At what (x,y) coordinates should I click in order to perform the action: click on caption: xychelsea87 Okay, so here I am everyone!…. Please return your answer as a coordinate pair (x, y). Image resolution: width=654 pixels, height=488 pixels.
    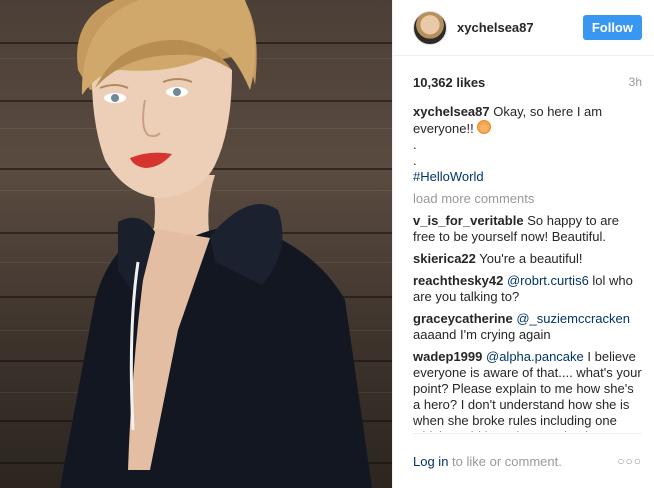
    Looking at the image, I should click on (527, 144).